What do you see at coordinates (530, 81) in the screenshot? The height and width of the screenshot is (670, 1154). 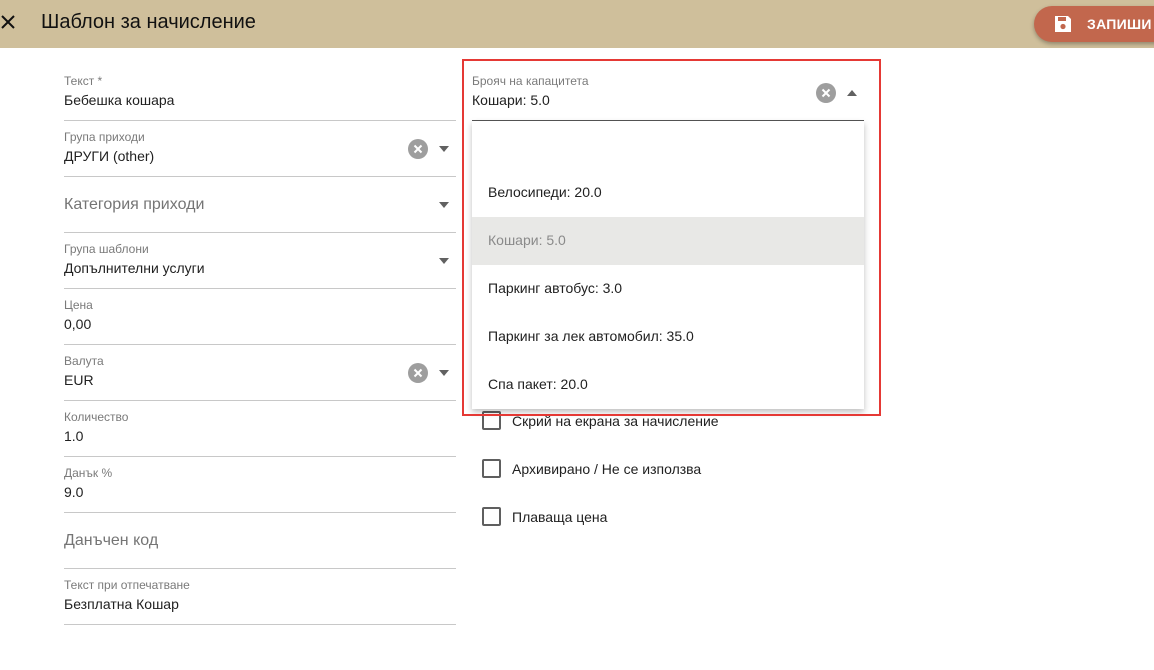 I see `capacity-counter-label: Брояч на капацитета` at bounding box center [530, 81].